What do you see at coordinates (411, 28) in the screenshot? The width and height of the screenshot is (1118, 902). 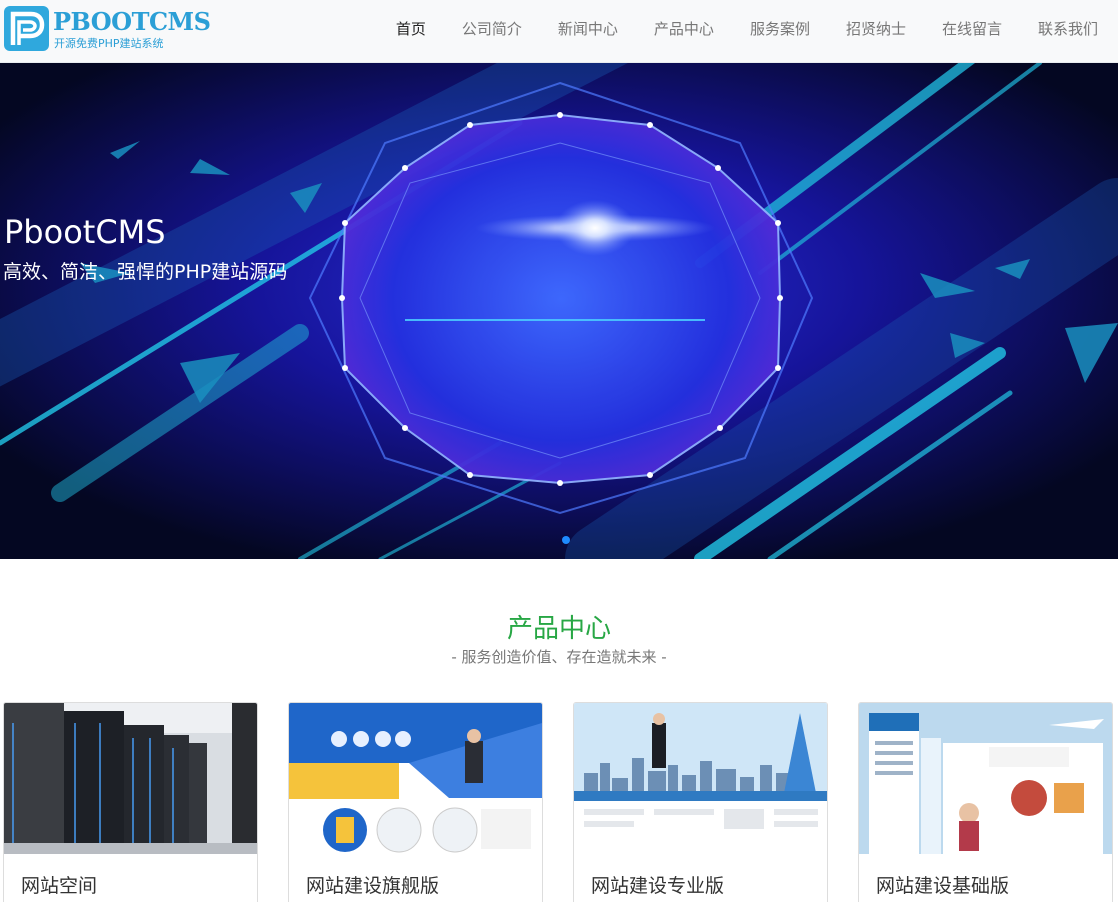 I see `nav-item-home: 首页` at bounding box center [411, 28].